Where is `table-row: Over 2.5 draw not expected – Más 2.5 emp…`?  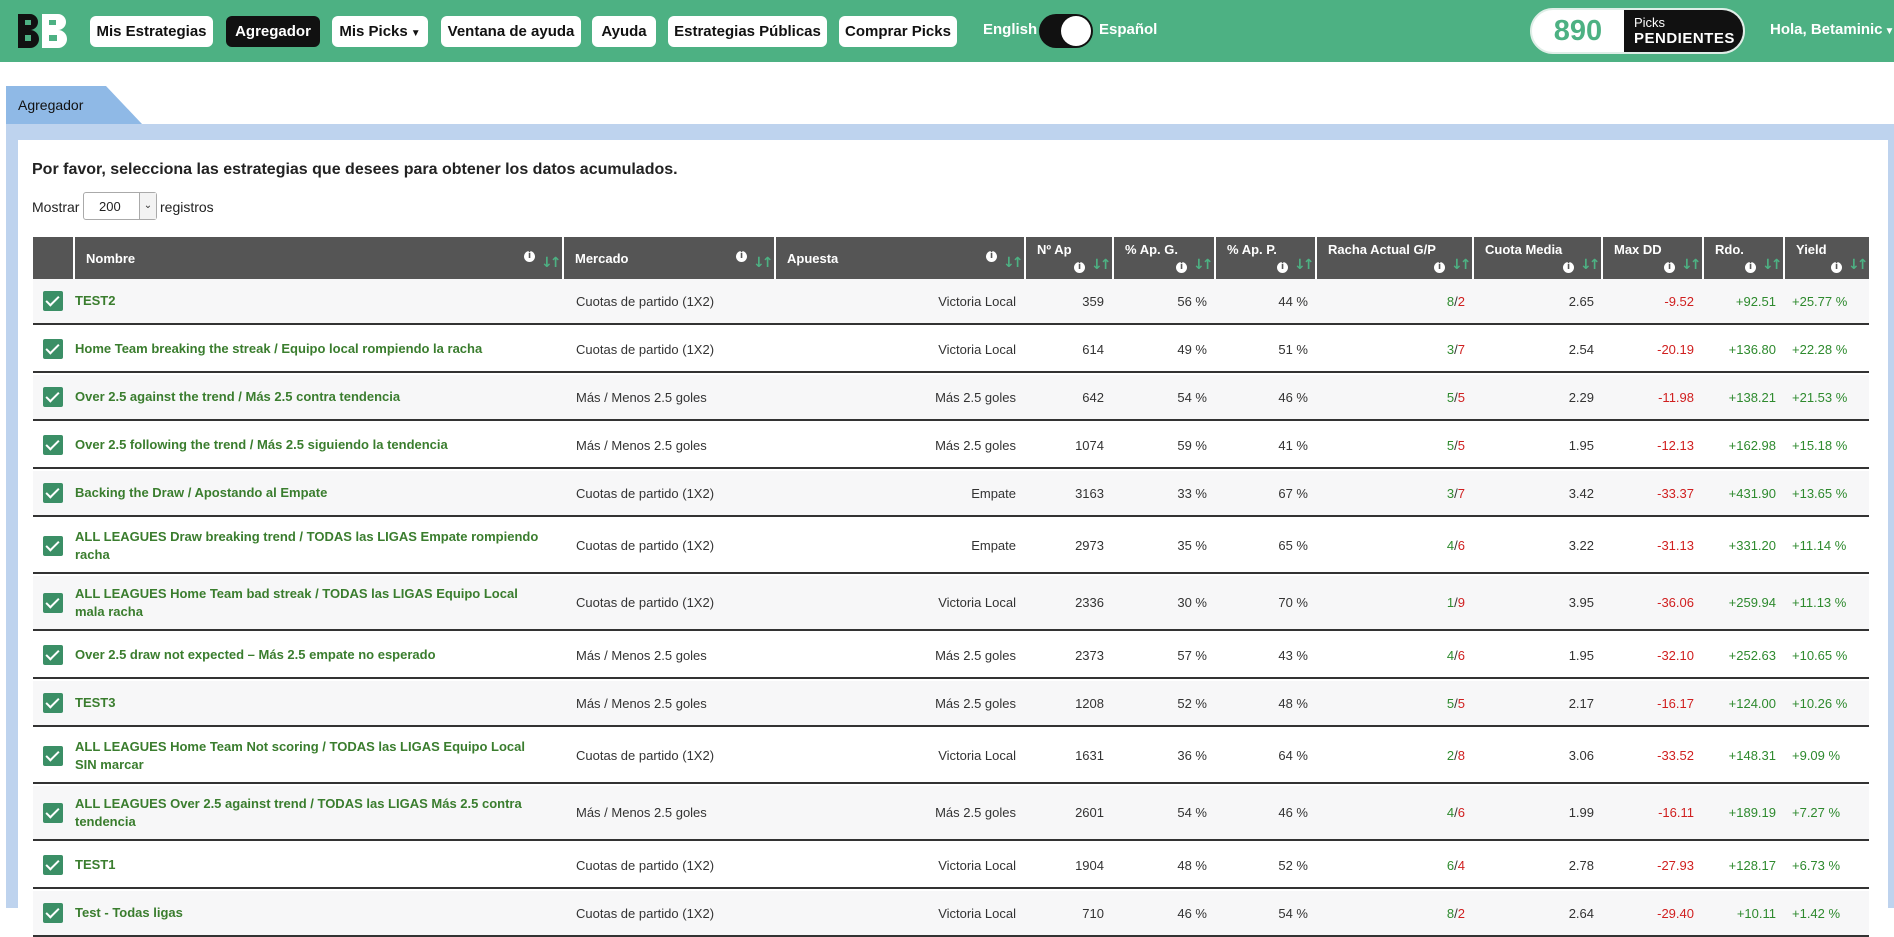
table-row: Over 2.5 draw not expected – Más 2.5 emp… is located at coordinates (951, 656).